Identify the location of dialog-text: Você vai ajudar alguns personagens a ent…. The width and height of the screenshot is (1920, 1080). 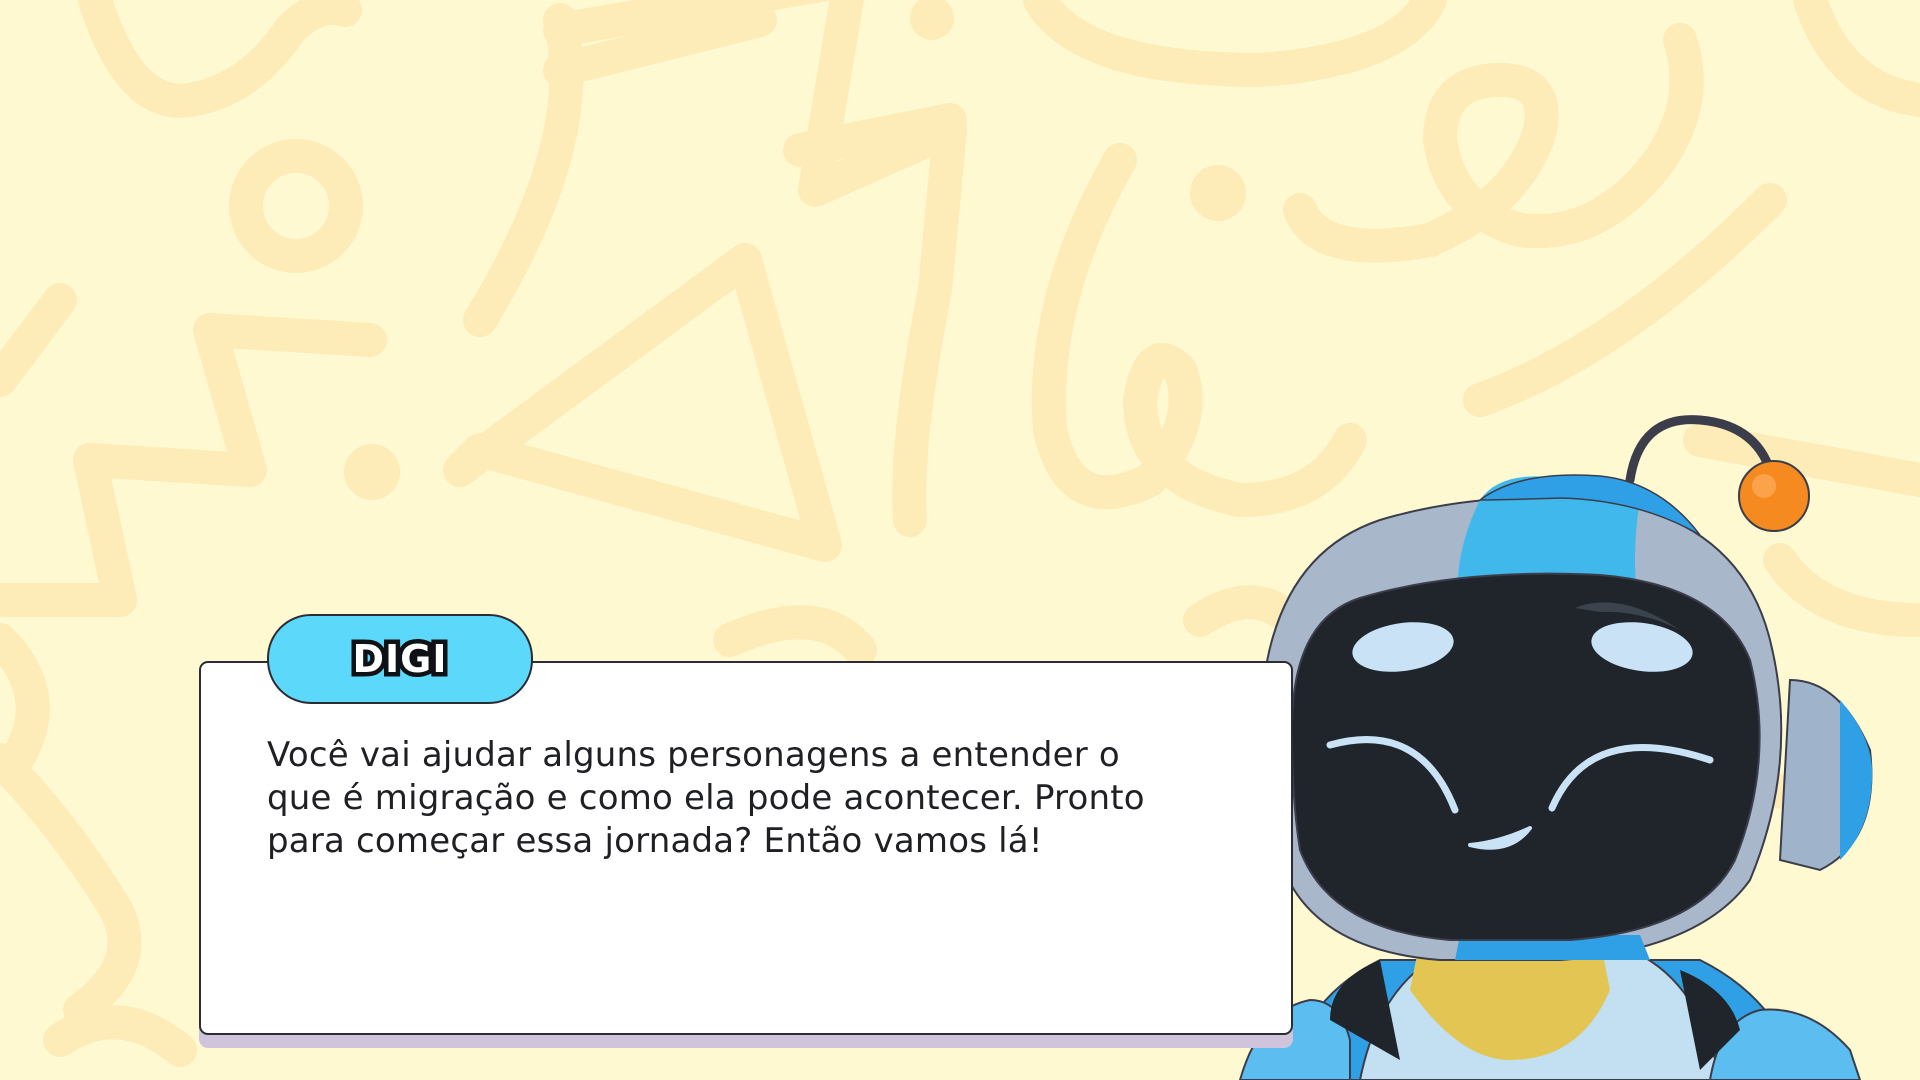
(706, 798).